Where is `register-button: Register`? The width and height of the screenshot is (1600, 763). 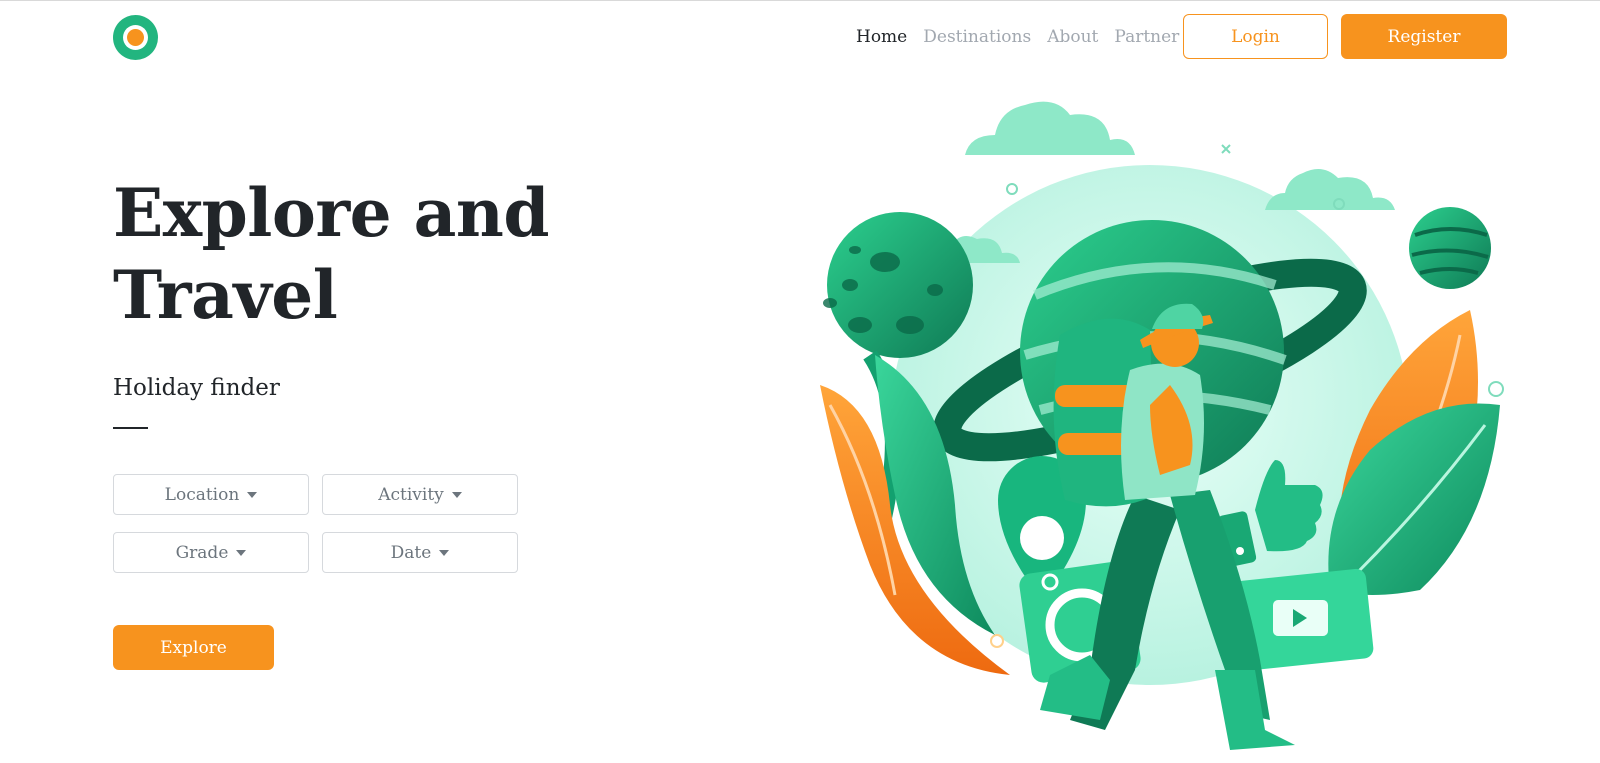 register-button: Register is located at coordinates (1424, 36).